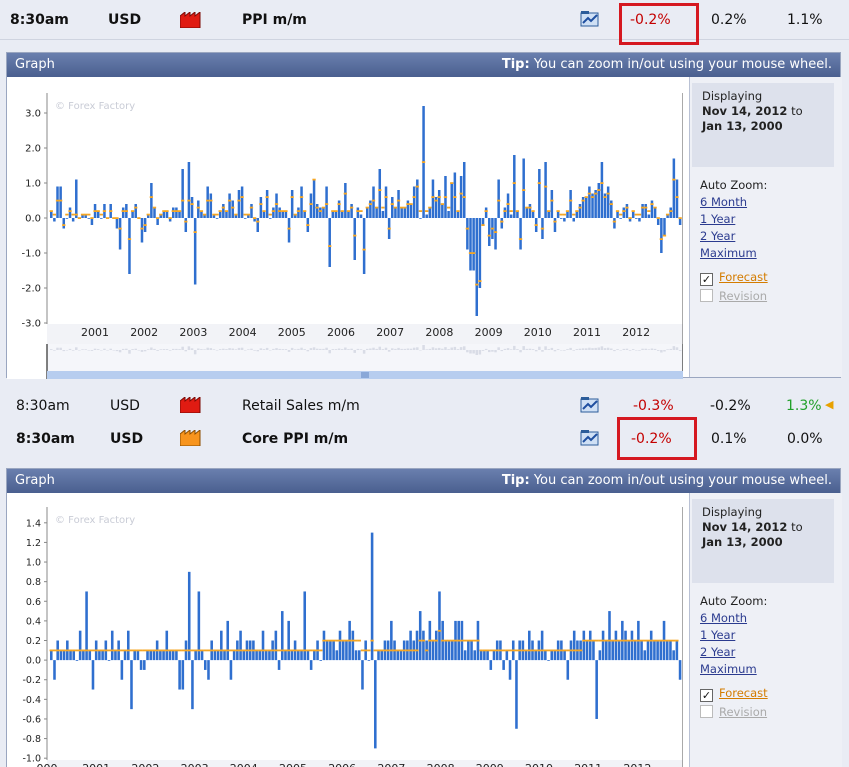  I want to click on event-row-core-ppi: 8:30am USD Core PPI m/m -0.2% 0.1% 0.0%, so click(424, 438).